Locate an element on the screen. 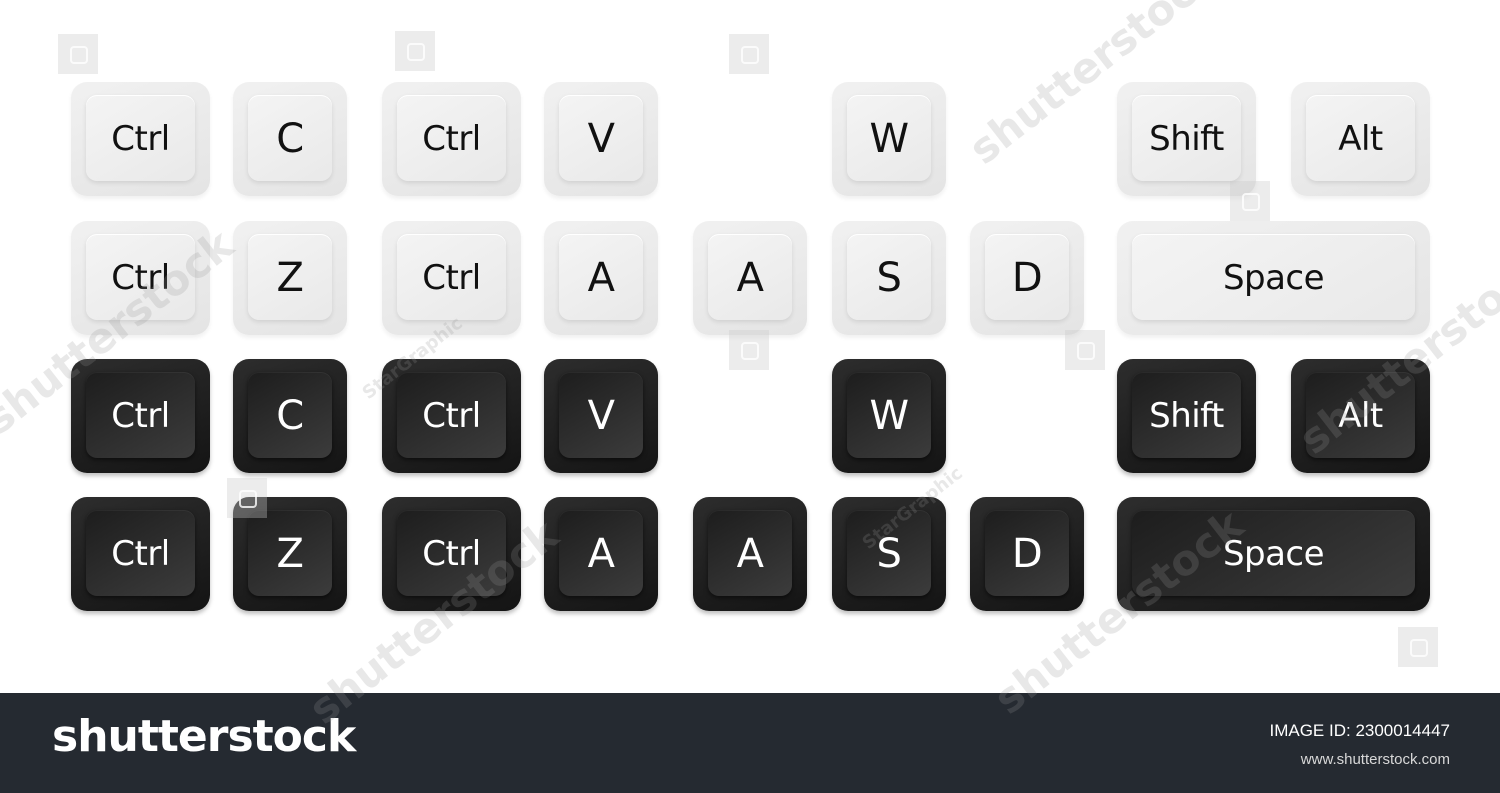  key-light-s: S is located at coordinates (889, 278).